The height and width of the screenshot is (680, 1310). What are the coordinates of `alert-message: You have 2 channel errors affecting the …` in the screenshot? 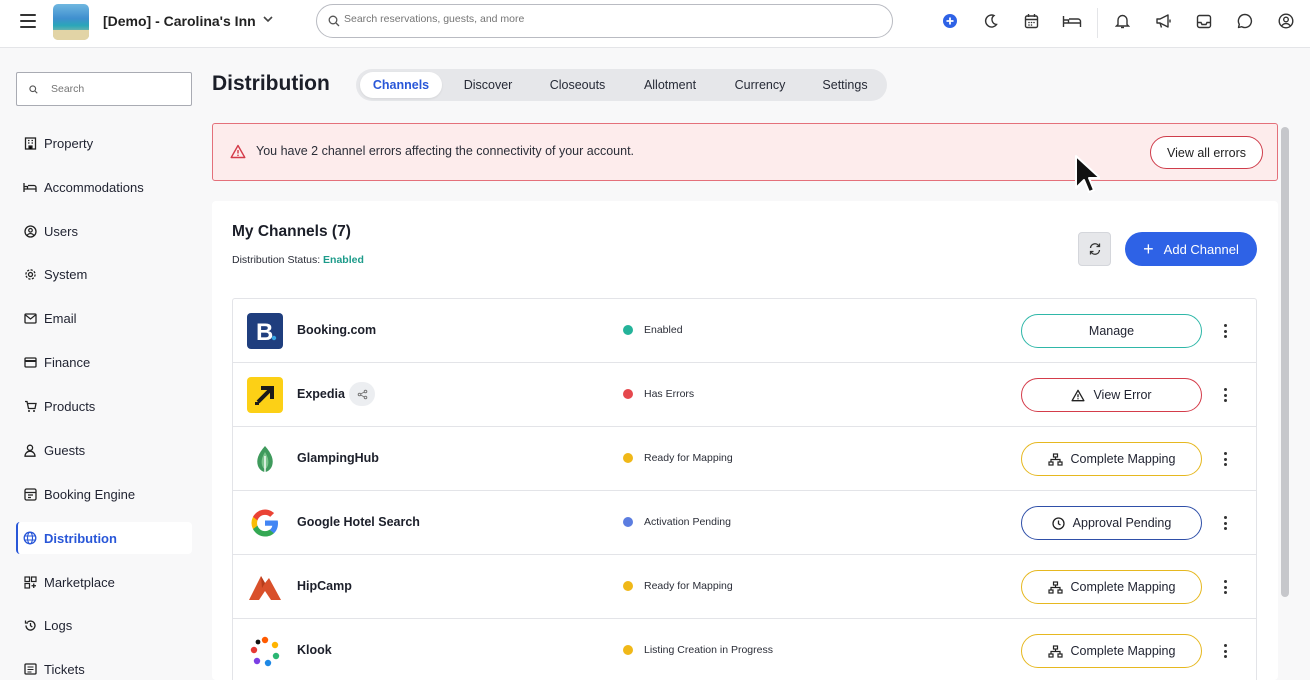 It's located at (445, 151).